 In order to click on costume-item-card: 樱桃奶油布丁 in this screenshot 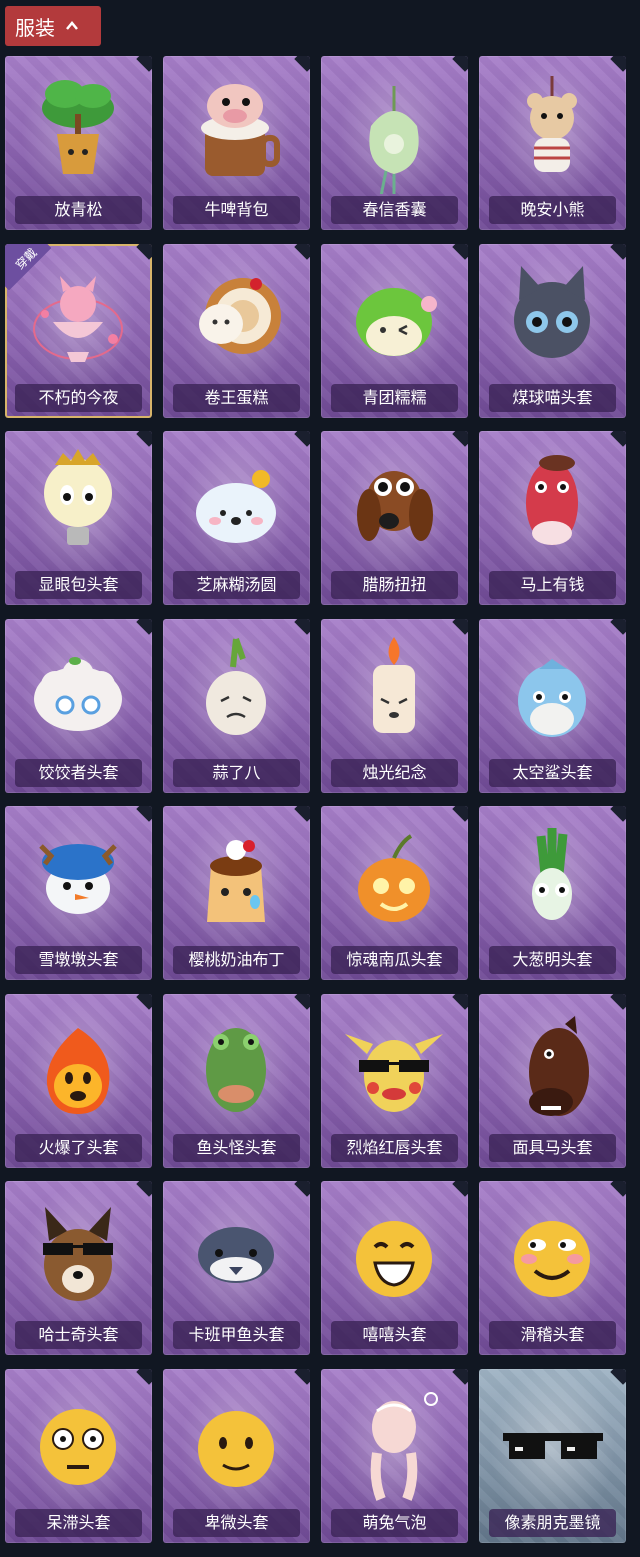, I will do `click(236, 893)`.